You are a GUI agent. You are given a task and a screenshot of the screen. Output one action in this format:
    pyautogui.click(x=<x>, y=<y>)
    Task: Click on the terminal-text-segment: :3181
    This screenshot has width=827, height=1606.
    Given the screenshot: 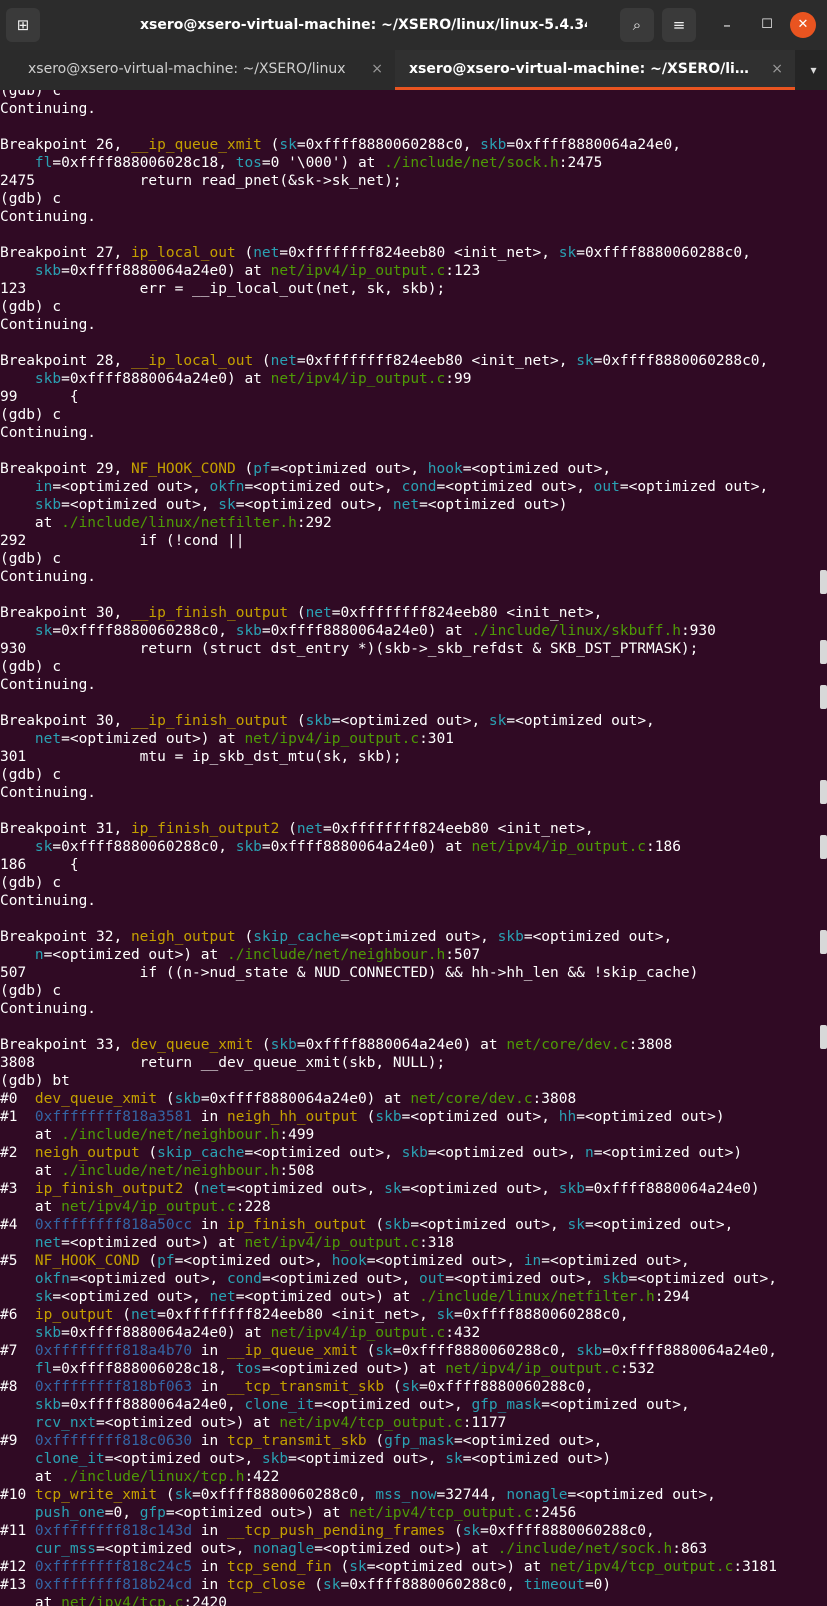 What is the action you would take?
    pyautogui.click(x=755, y=1567)
    